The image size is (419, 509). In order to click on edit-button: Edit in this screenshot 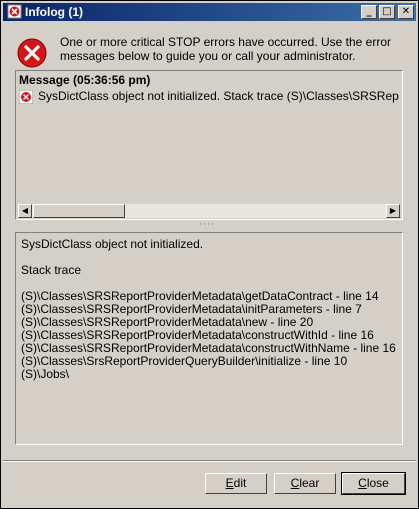, I will do `click(236, 483)`.